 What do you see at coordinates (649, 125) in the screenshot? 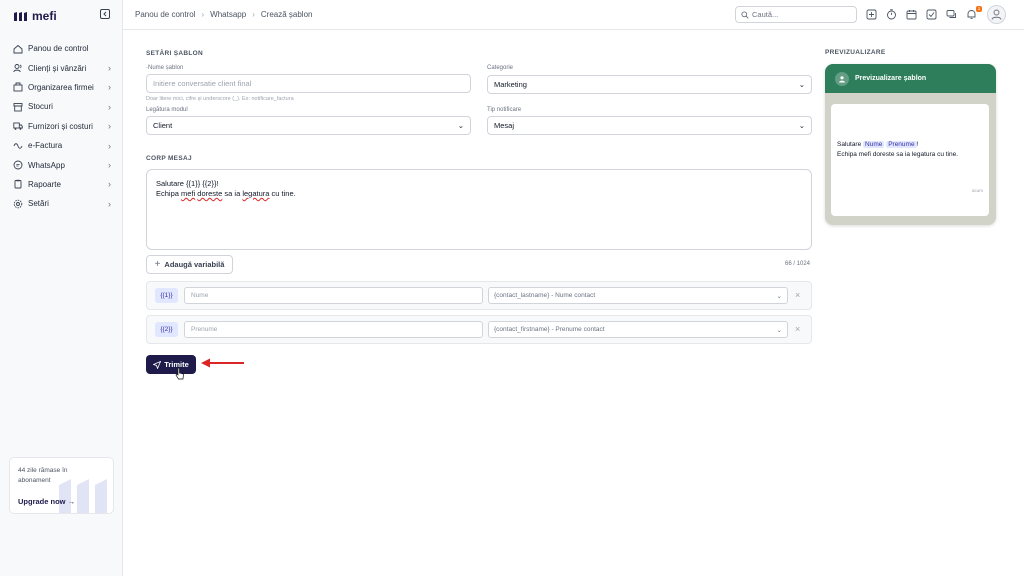
I see `notification-type-select: Mesaj ⌄` at bounding box center [649, 125].